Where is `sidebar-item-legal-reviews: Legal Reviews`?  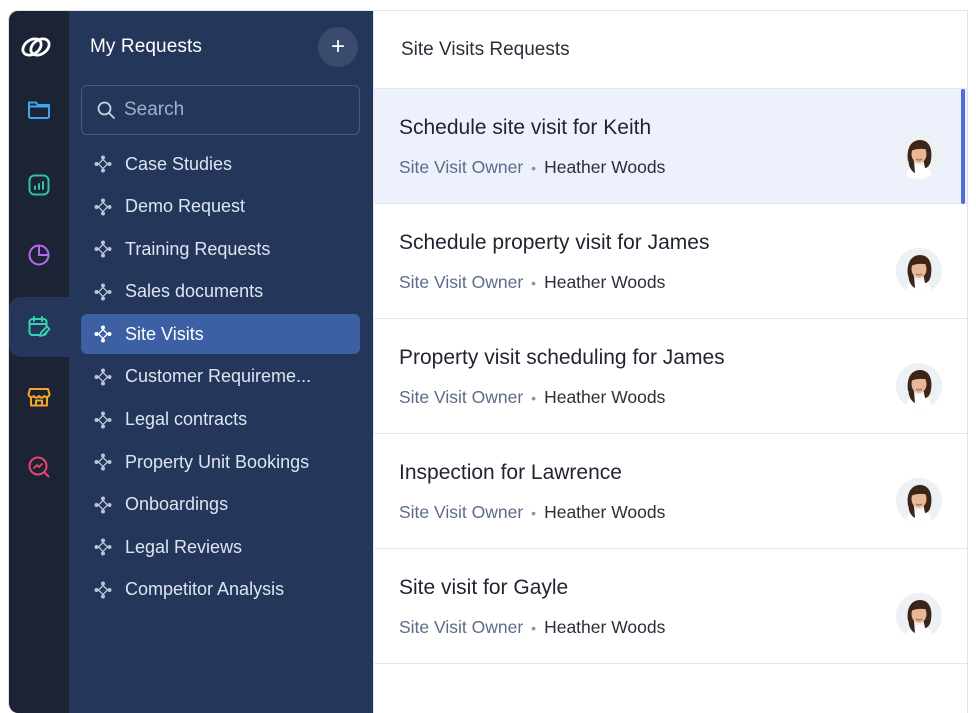
sidebar-item-legal-reviews: Legal Reviews is located at coordinates (220, 547).